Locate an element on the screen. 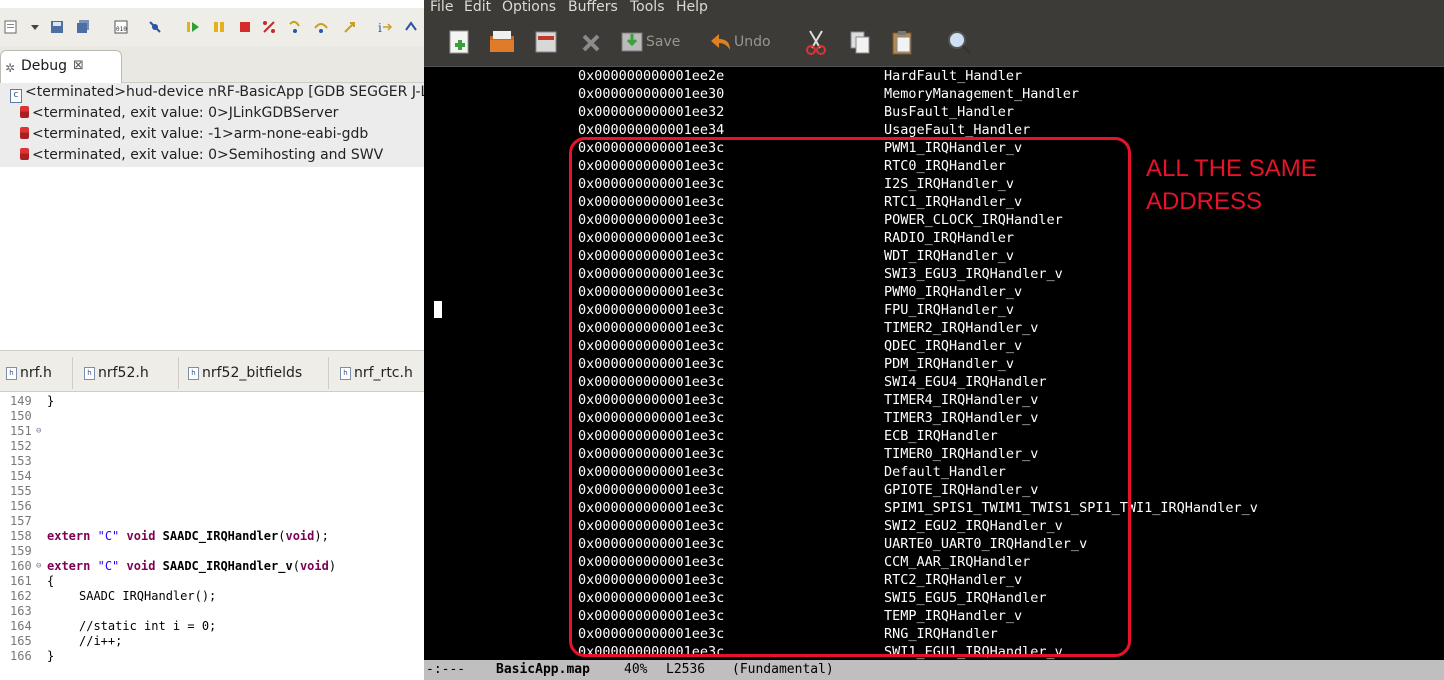 The width and height of the screenshot is (1444, 680). tab-debug: ✲ Debug ⊠ is located at coordinates (61, 66).